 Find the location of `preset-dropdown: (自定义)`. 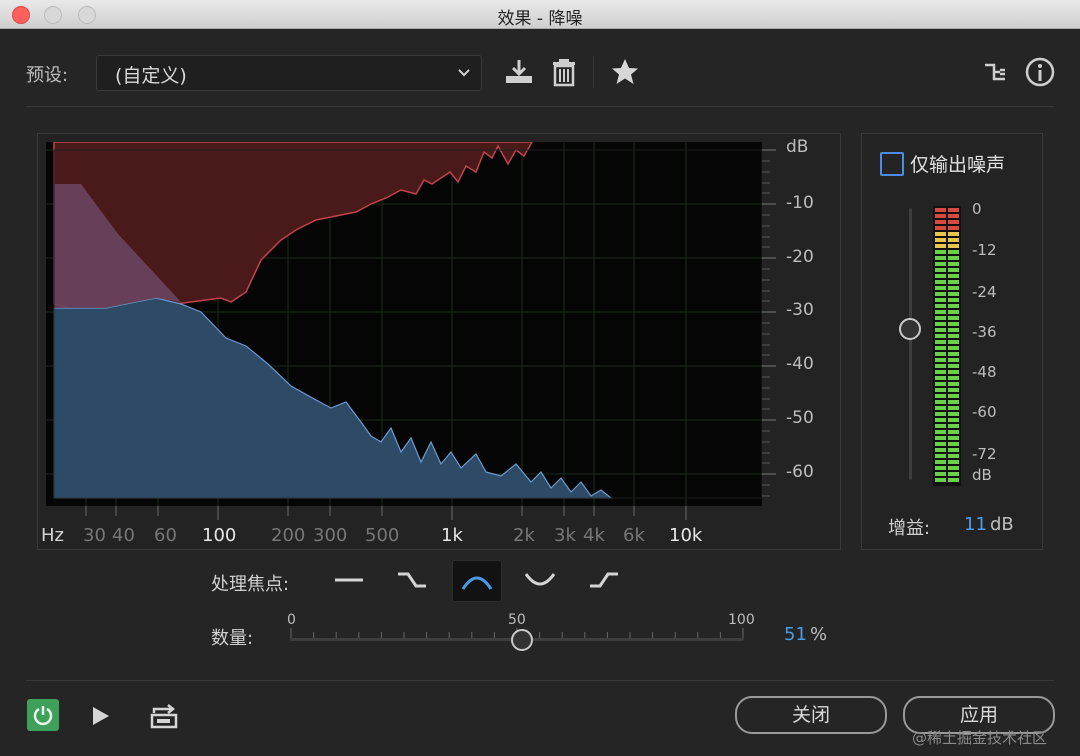

preset-dropdown: (自定义) is located at coordinates (289, 73).